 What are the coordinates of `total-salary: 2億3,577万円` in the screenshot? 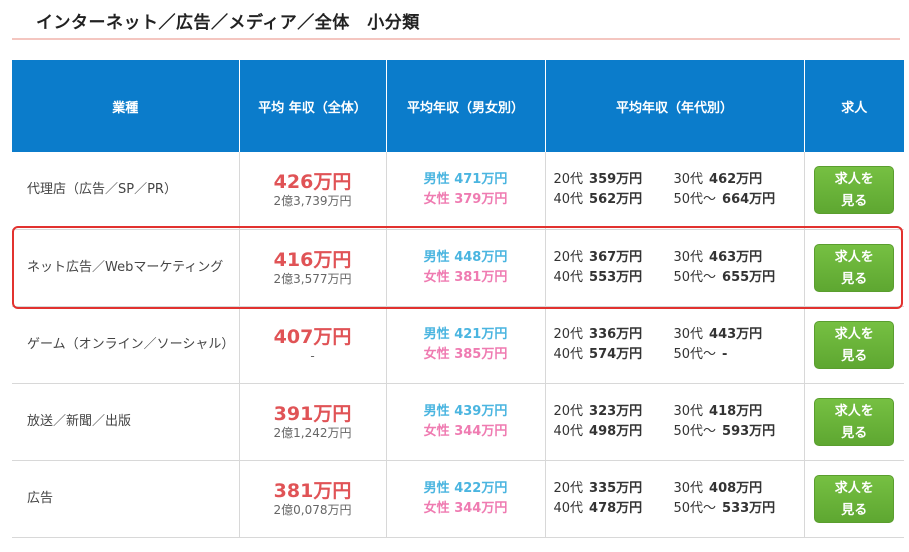 It's located at (312, 278).